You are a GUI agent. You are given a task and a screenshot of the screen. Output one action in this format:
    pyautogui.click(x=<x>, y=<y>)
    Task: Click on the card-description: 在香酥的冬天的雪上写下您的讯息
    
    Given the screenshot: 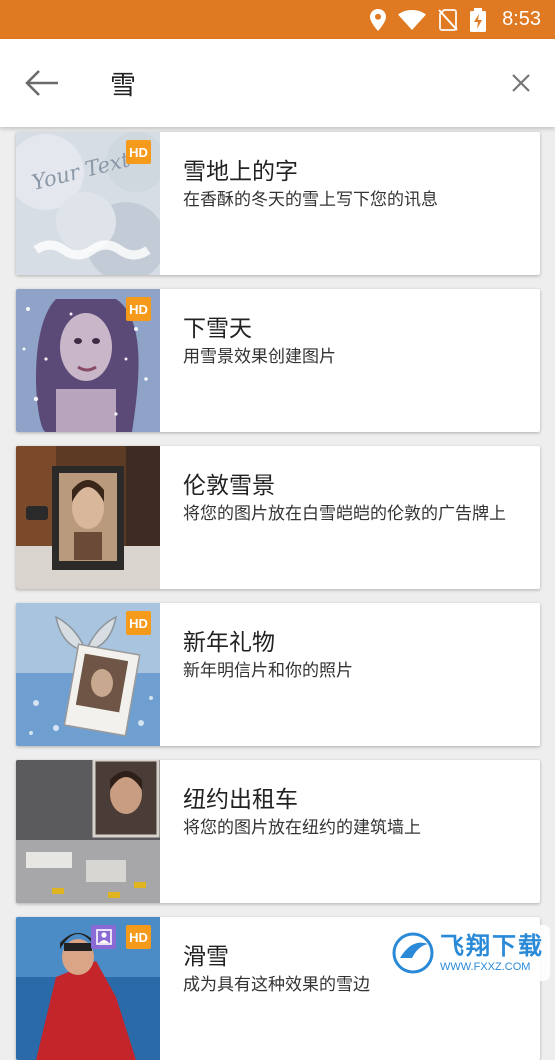 What is the action you would take?
    pyautogui.click(x=310, y=200)
    